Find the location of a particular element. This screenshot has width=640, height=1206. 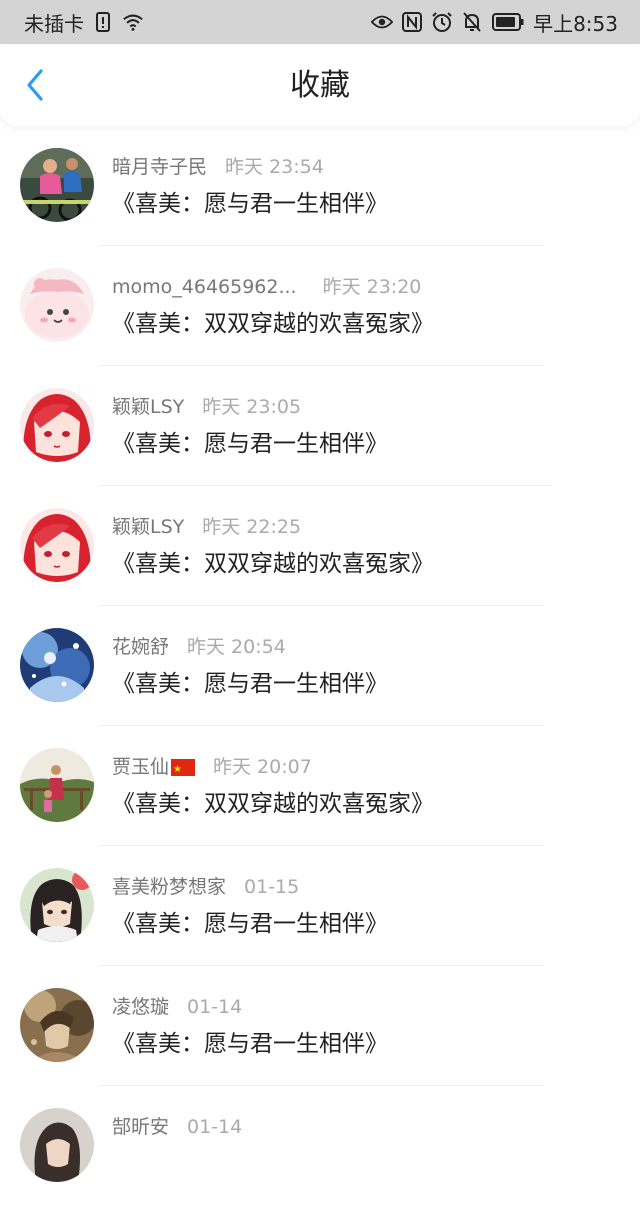

list-item: 贾玉仙 昨天 20:07 《喜美：双双穿越的欢喜冤家》 is located at coordinates (320, 786).